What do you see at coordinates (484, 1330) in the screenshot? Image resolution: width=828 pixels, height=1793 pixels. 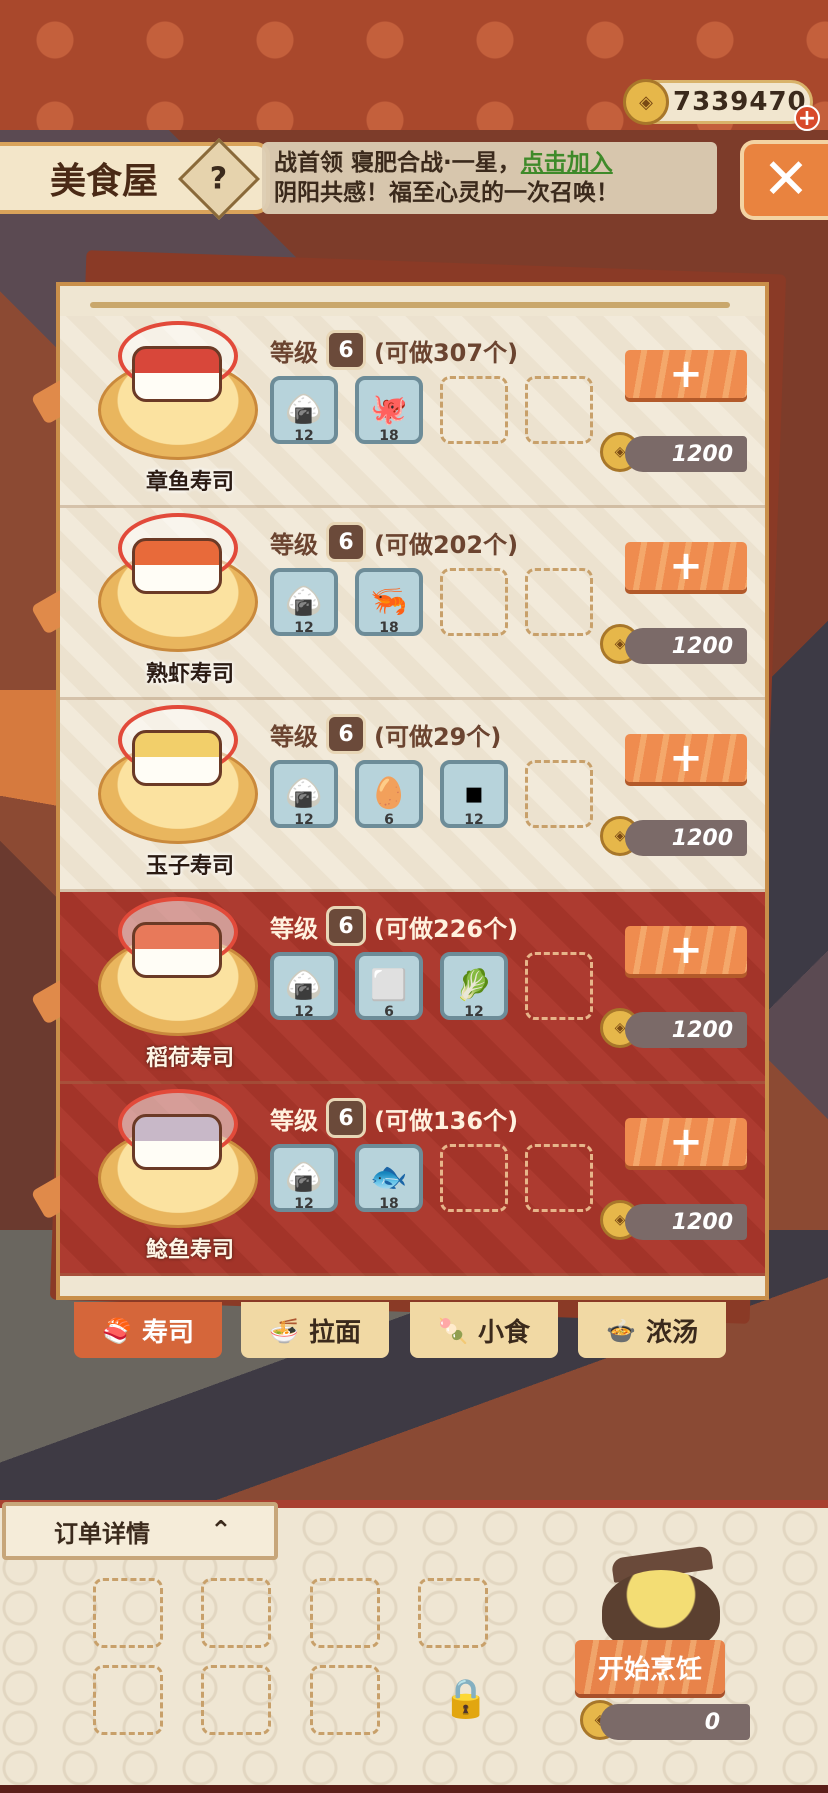 I see `tab-snack: 🍡 小食` at bounding box center [484, 1330].